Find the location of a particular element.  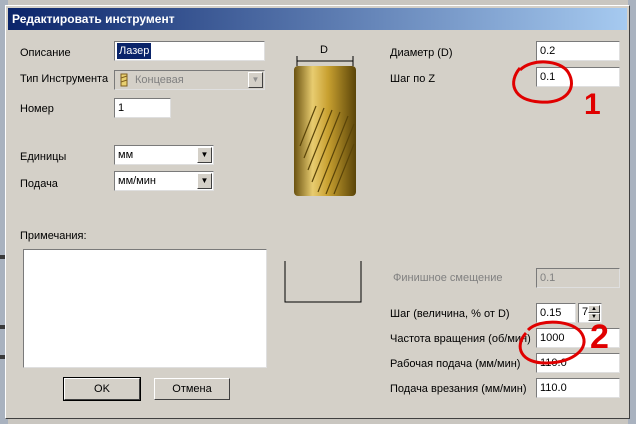

annotation-number-2: 2 is located at coordinates (599, 337).